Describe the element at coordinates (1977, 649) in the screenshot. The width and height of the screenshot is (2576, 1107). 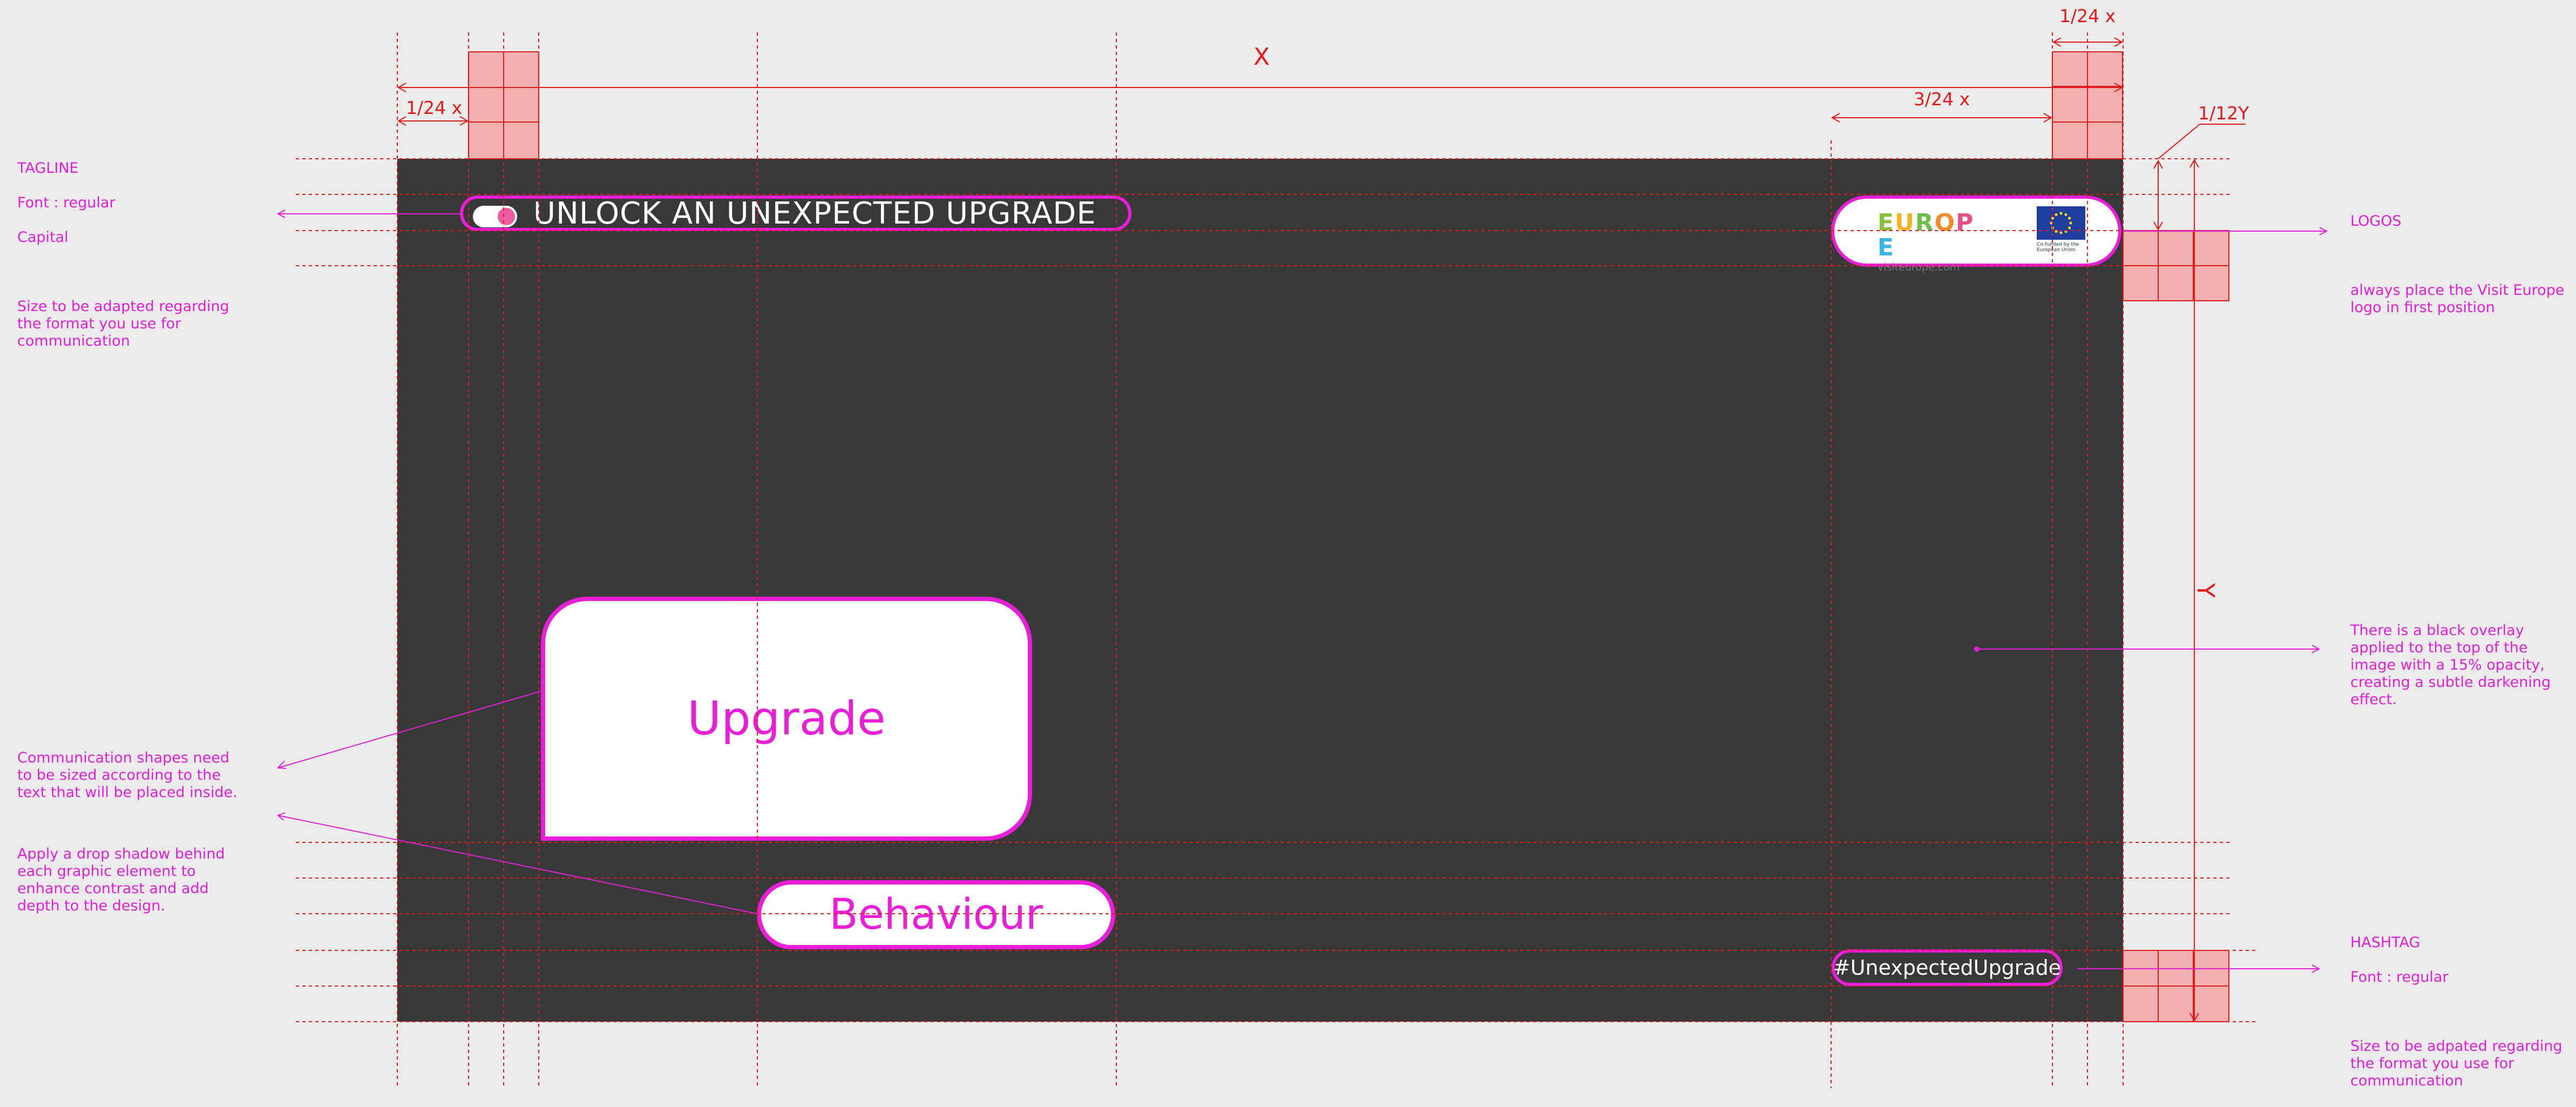
I see `overlay-marker` at that location.